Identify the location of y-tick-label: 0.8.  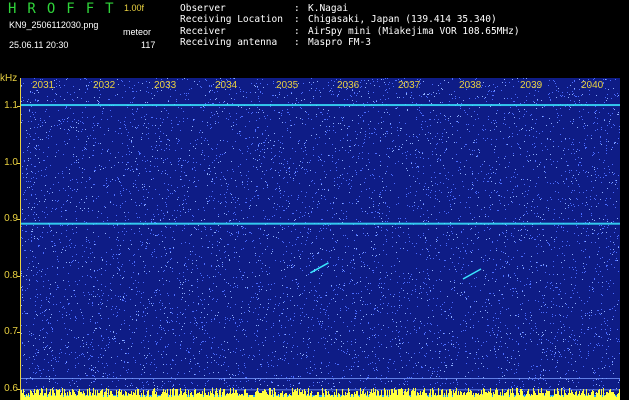
(11, 275).